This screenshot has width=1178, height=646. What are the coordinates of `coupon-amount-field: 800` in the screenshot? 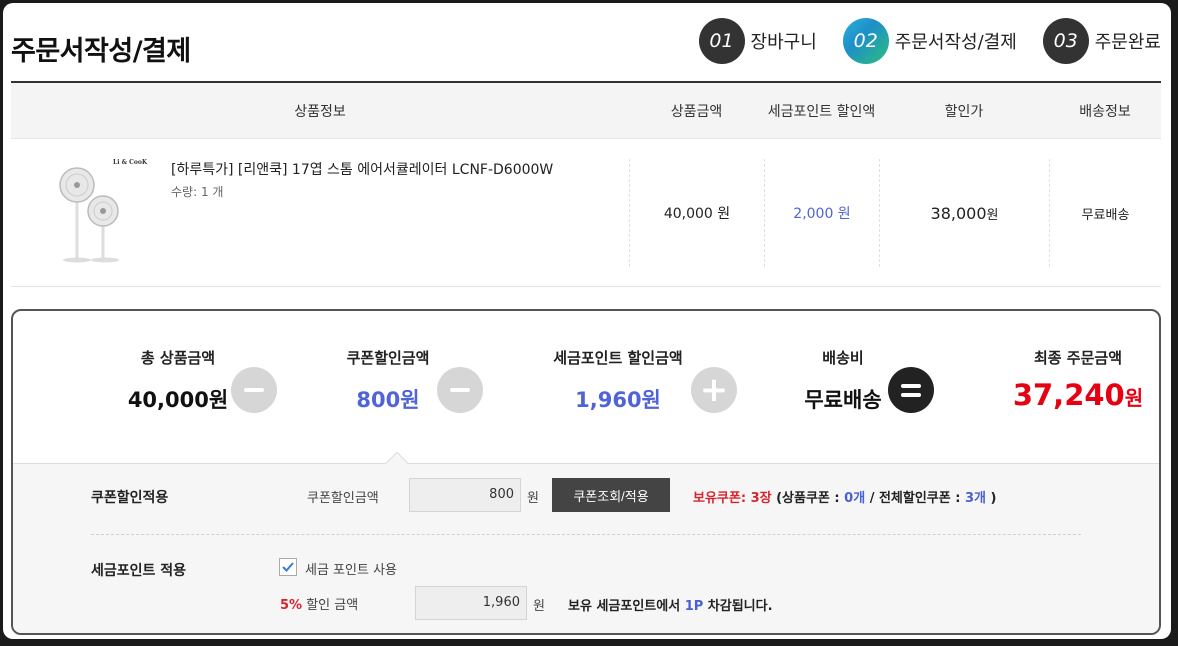 It's located at (465, 495).